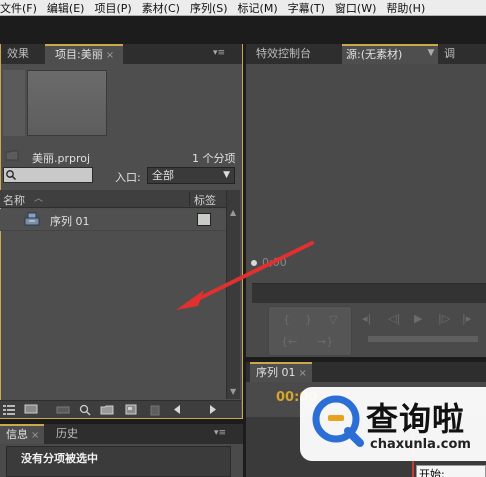  Describe the element at coordinates (283, 54) in the screenshot. I see `tab-effect-controls: 特效控制台` at that location.